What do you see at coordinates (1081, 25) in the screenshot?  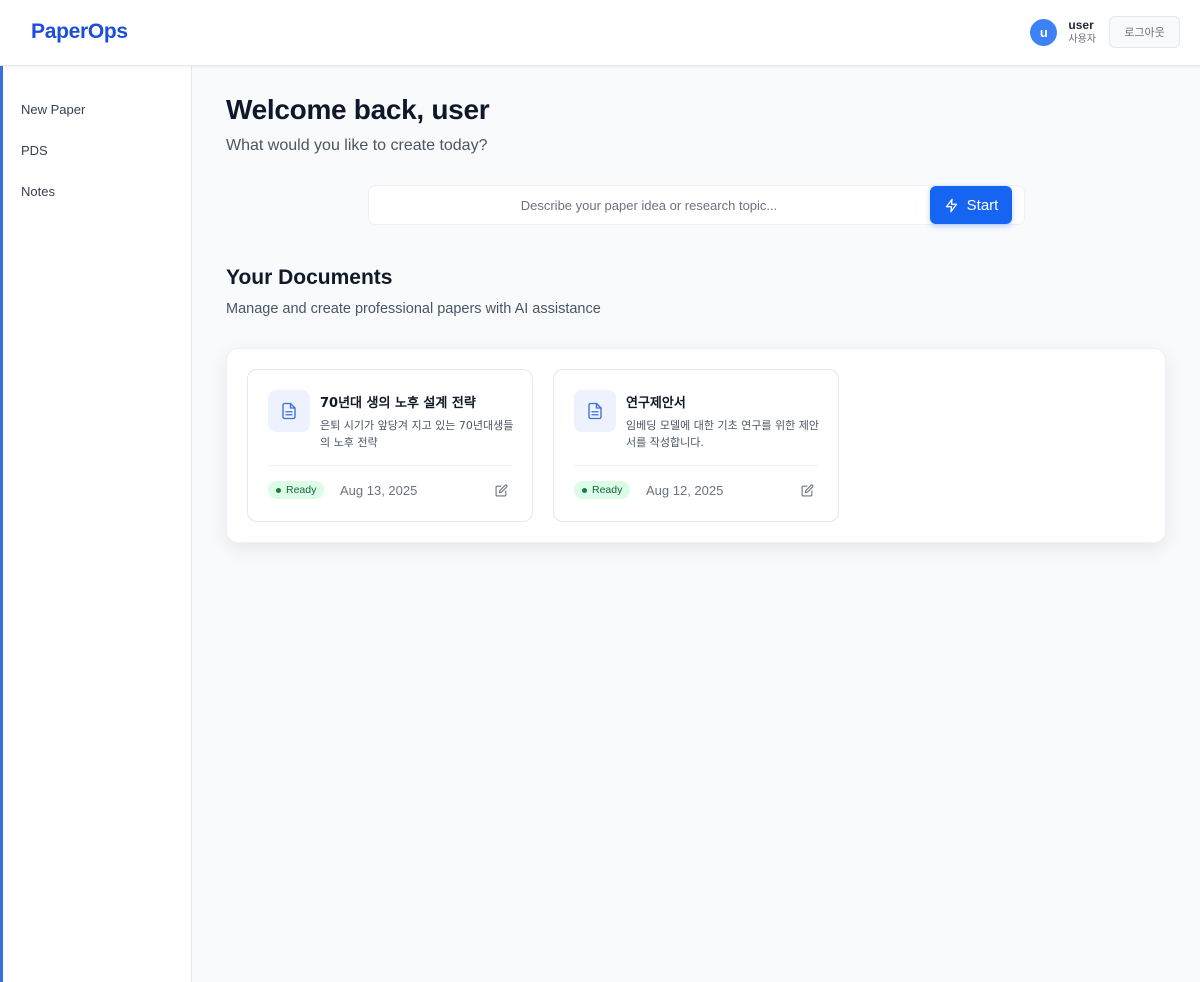 I see `user-name: user` at bounding box center [1081, 25].